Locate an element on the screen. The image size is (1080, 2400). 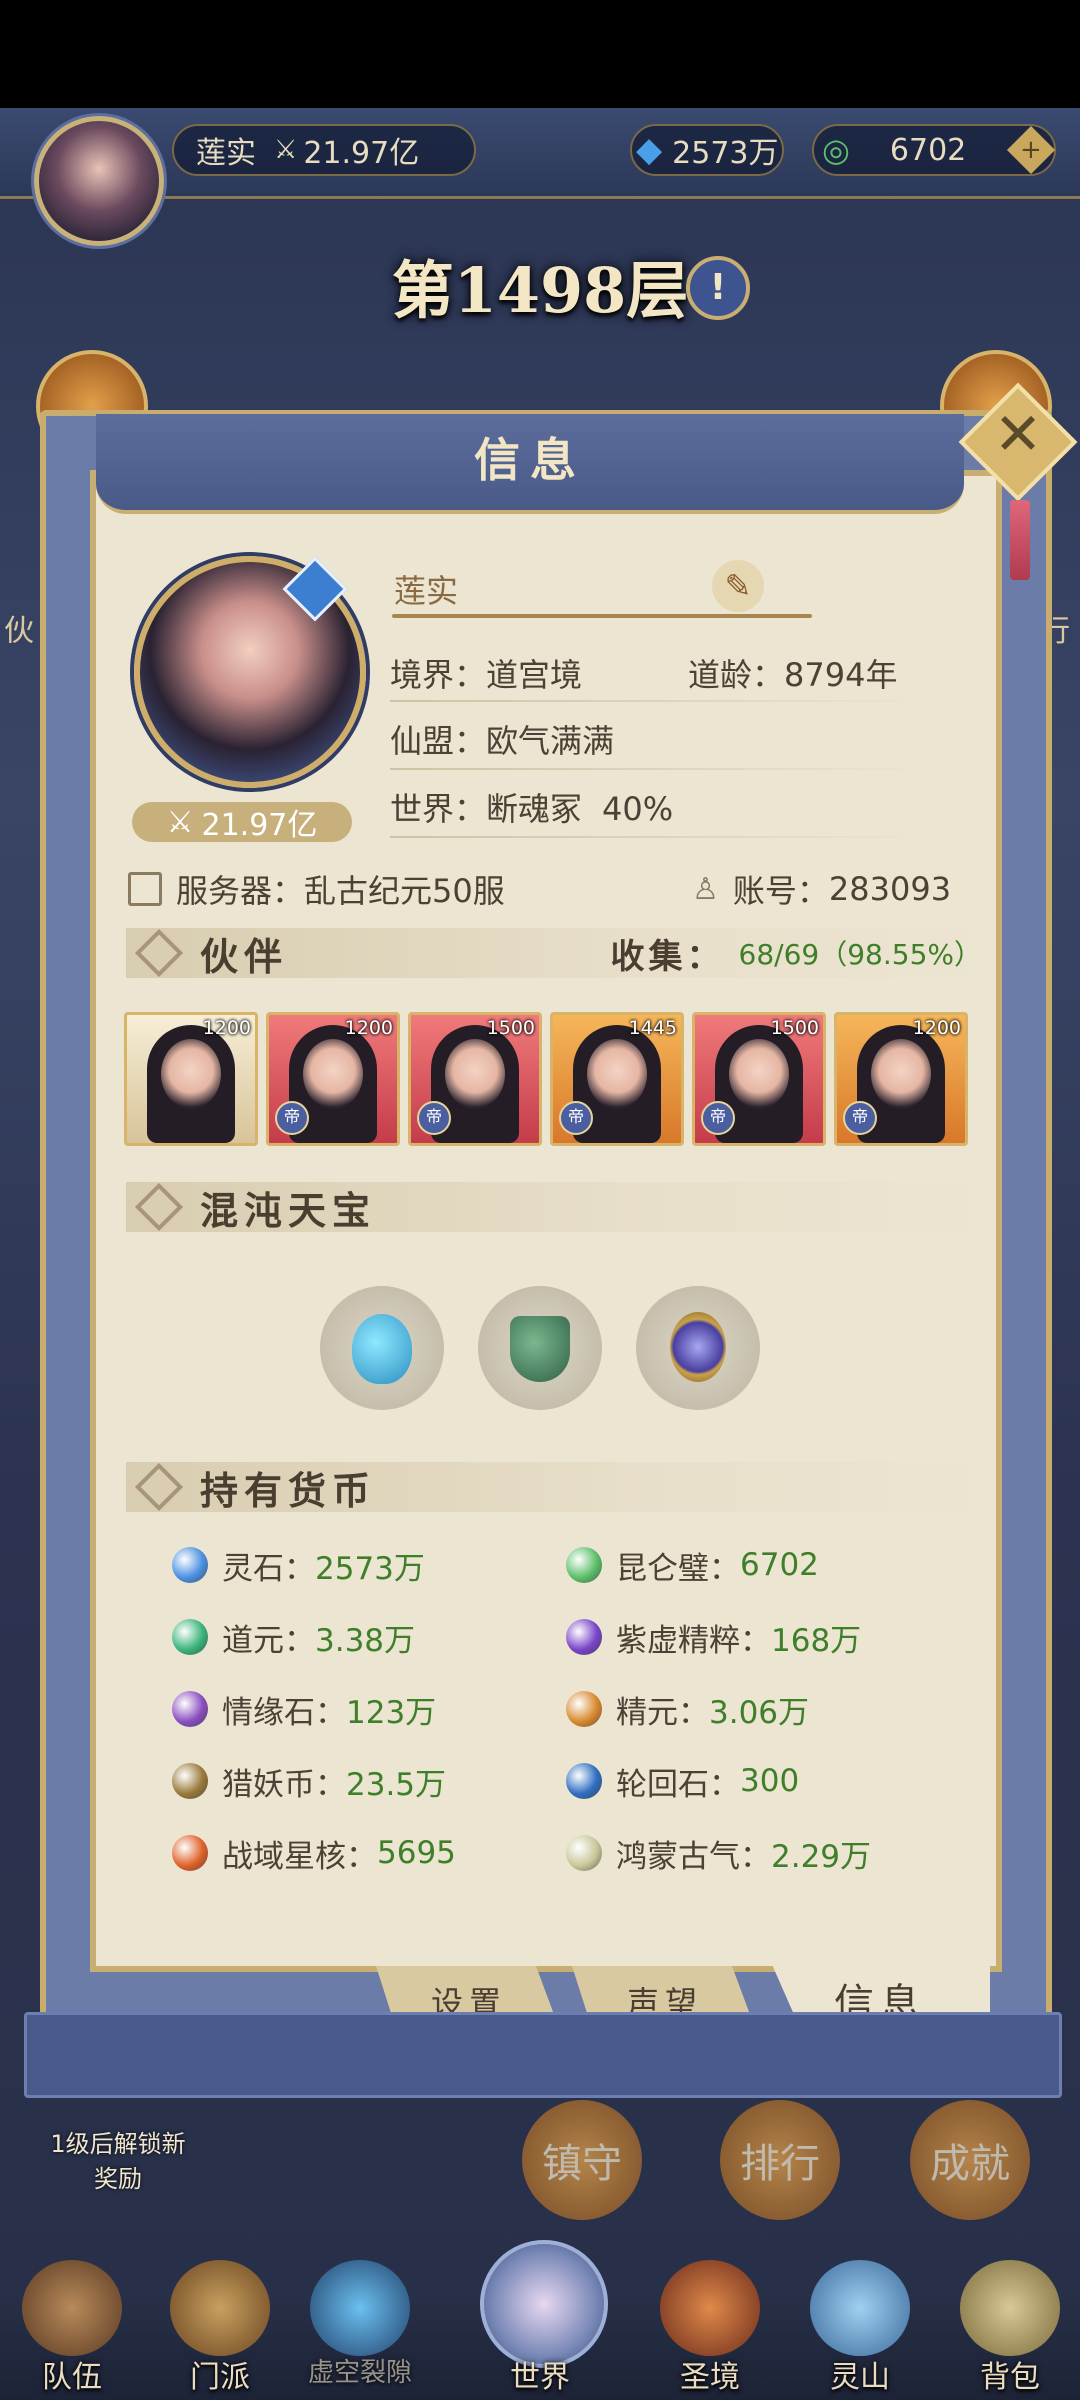
age-row: 道龄：8794年 is located at coordinates (792, 673).